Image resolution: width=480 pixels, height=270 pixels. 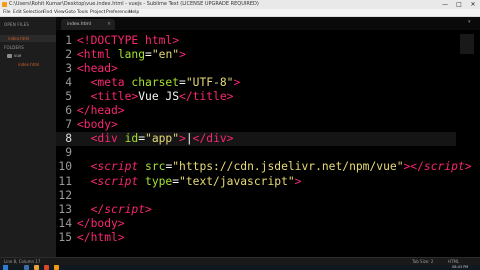 I want to click on search-taskbar-icon, so click(x=26, y=267).